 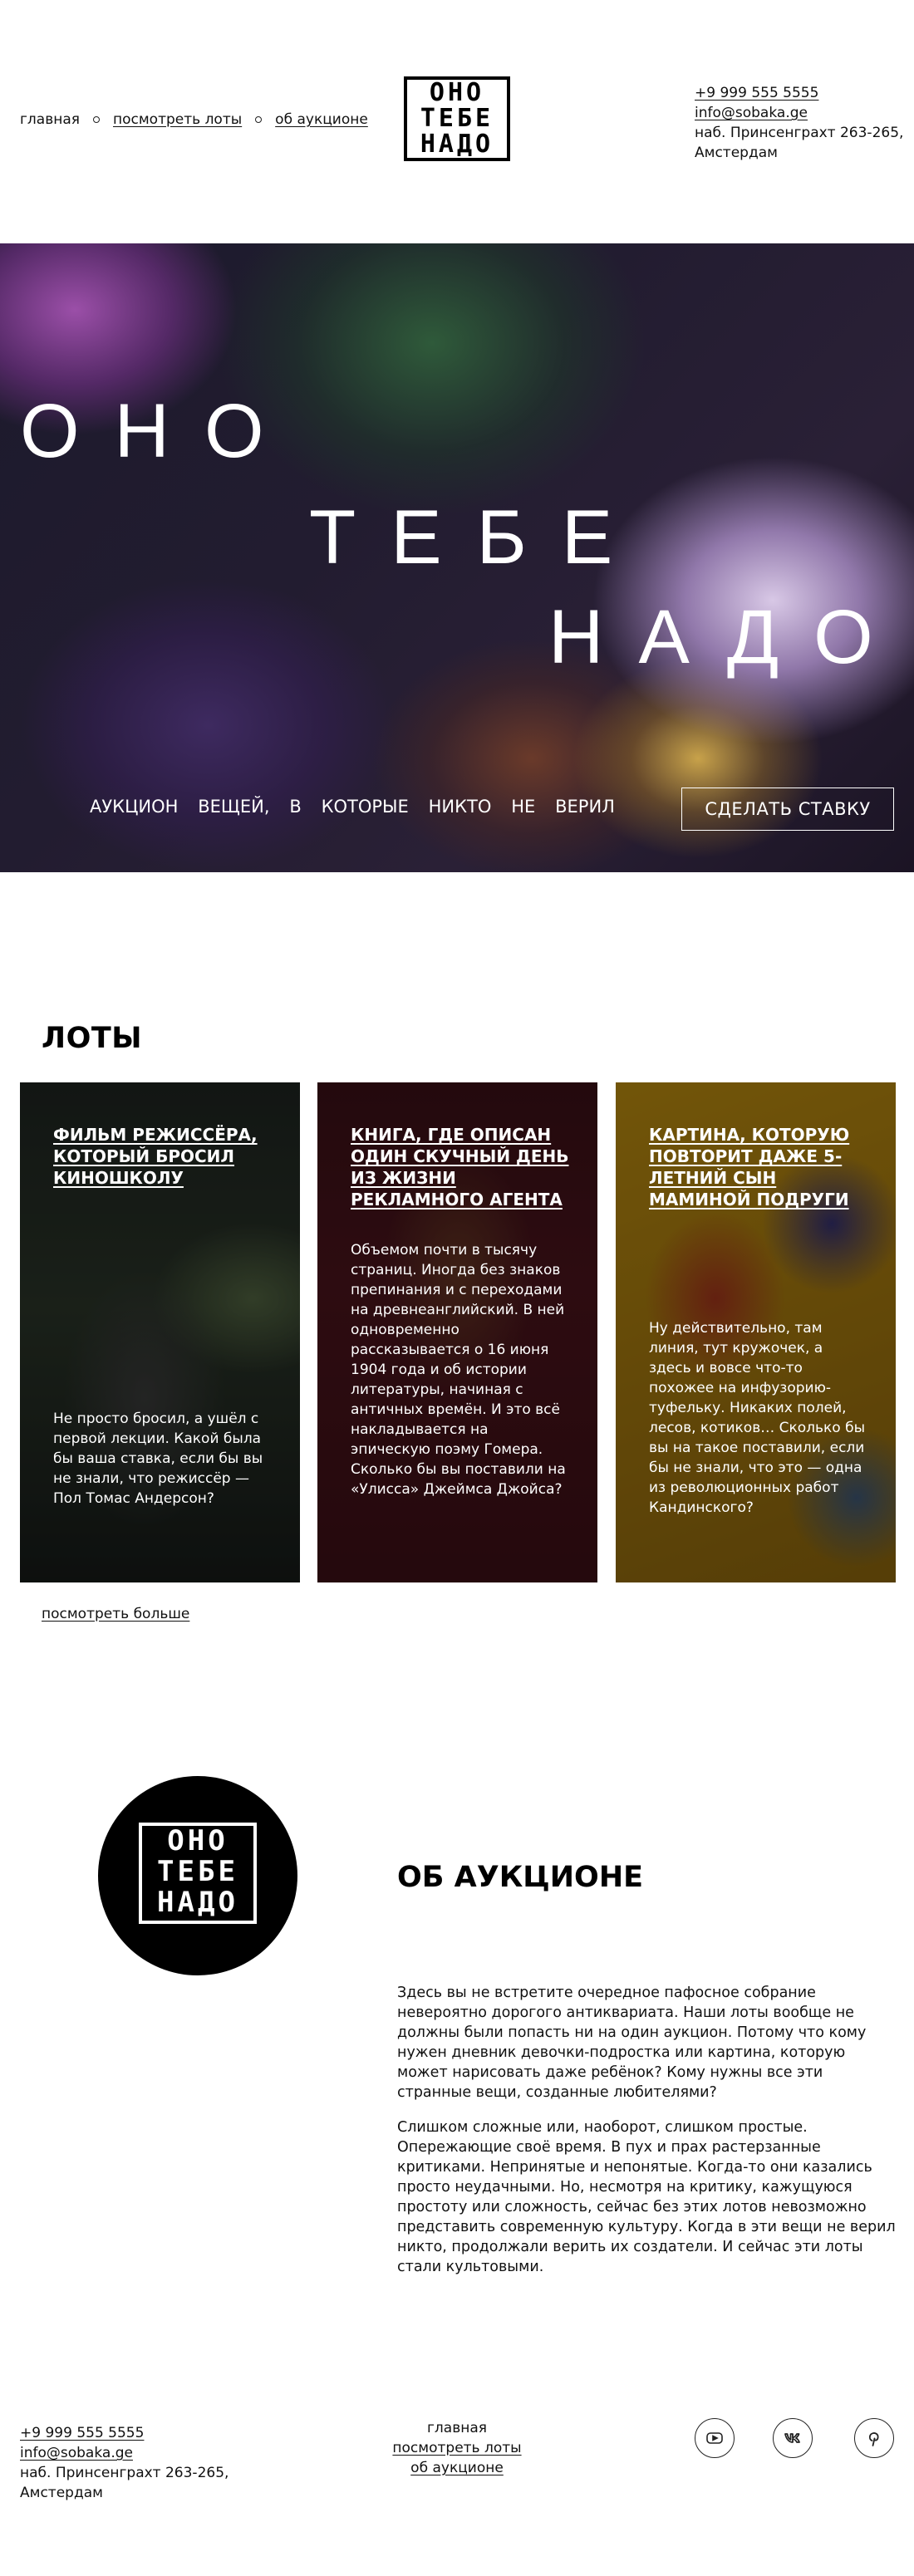 I want to click on about-logo-circle: ОНО ТЕБЕ НАДО, so click(x=198, y=1875).